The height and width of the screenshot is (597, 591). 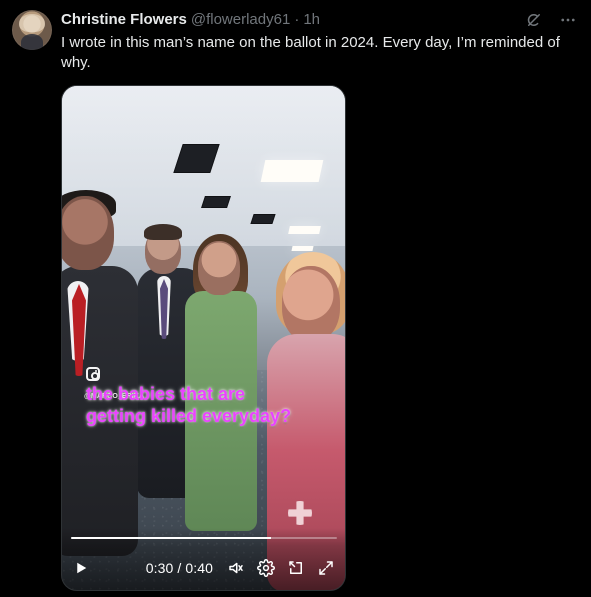 I want to click on woman-green-head, so click(x=219, y=268).